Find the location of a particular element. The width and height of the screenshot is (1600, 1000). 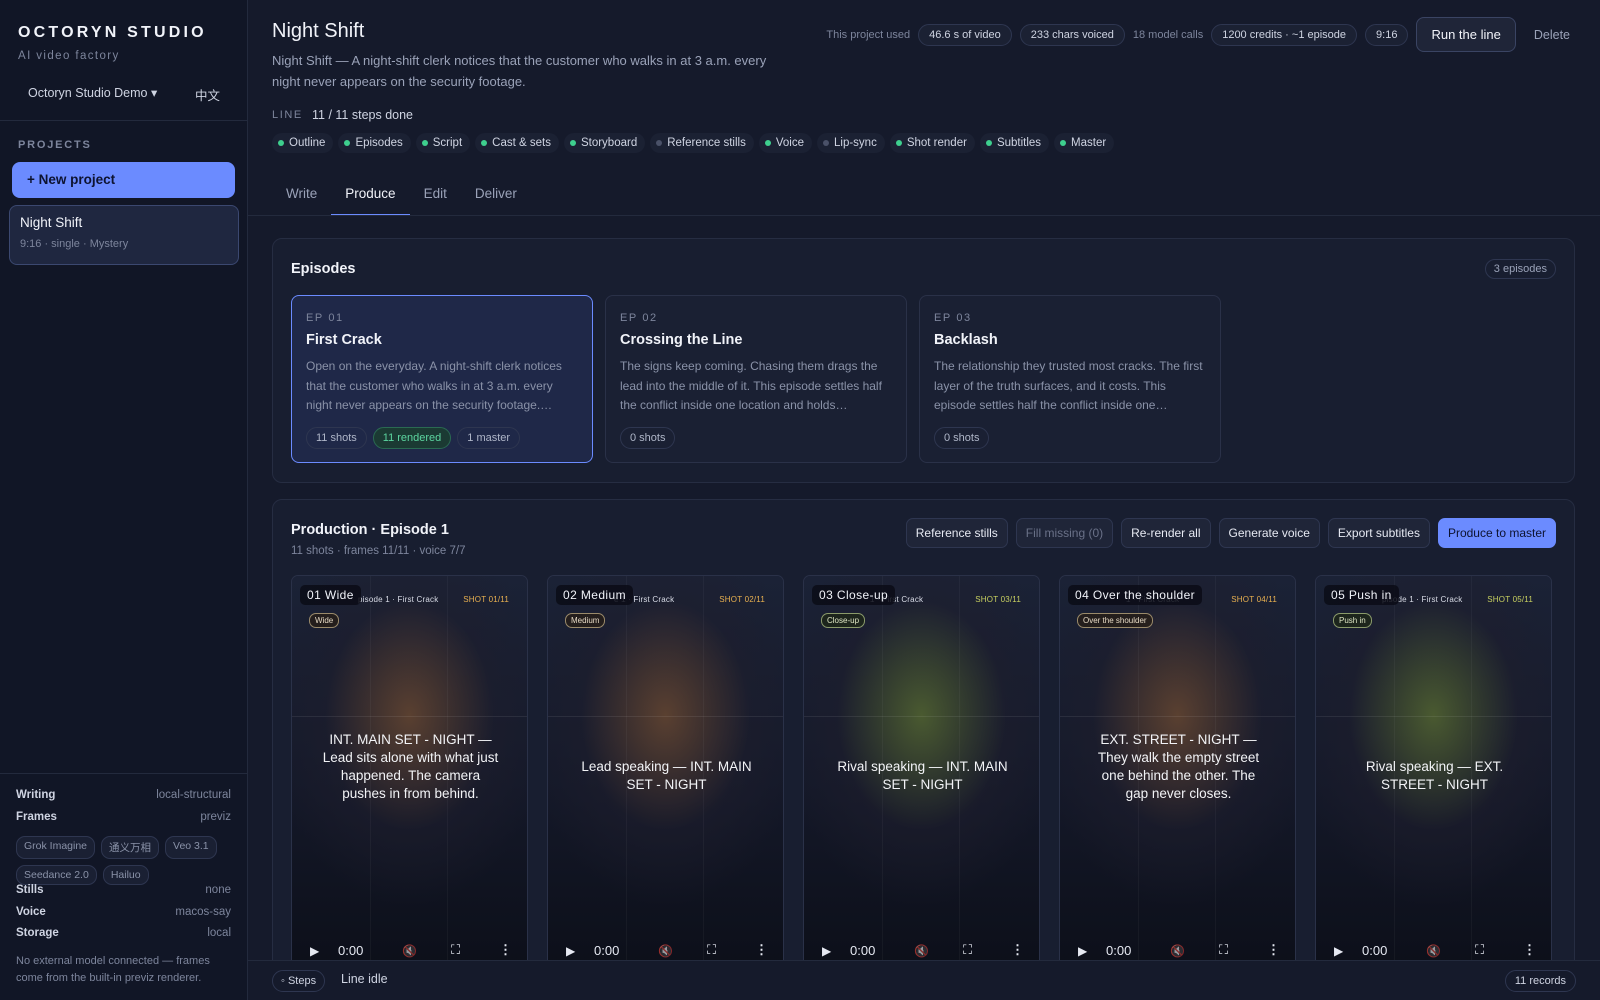

fill-missing-button: Fill missing (0) is located at coordinates (1064, 533).